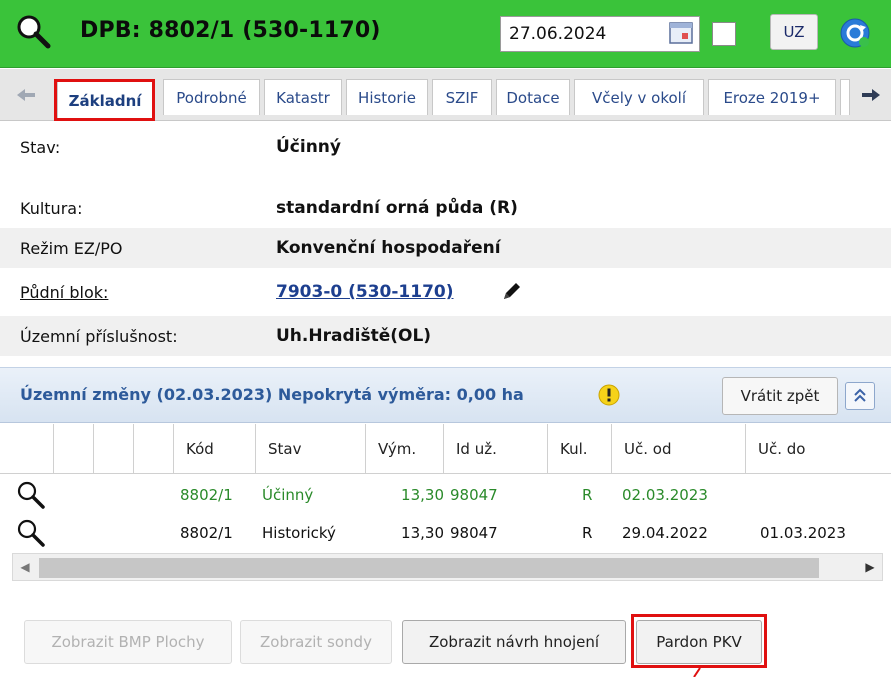  Describe the element at coordinates (496, 449) in the screenshot. I see `table-header-id: Id už.` at that location.